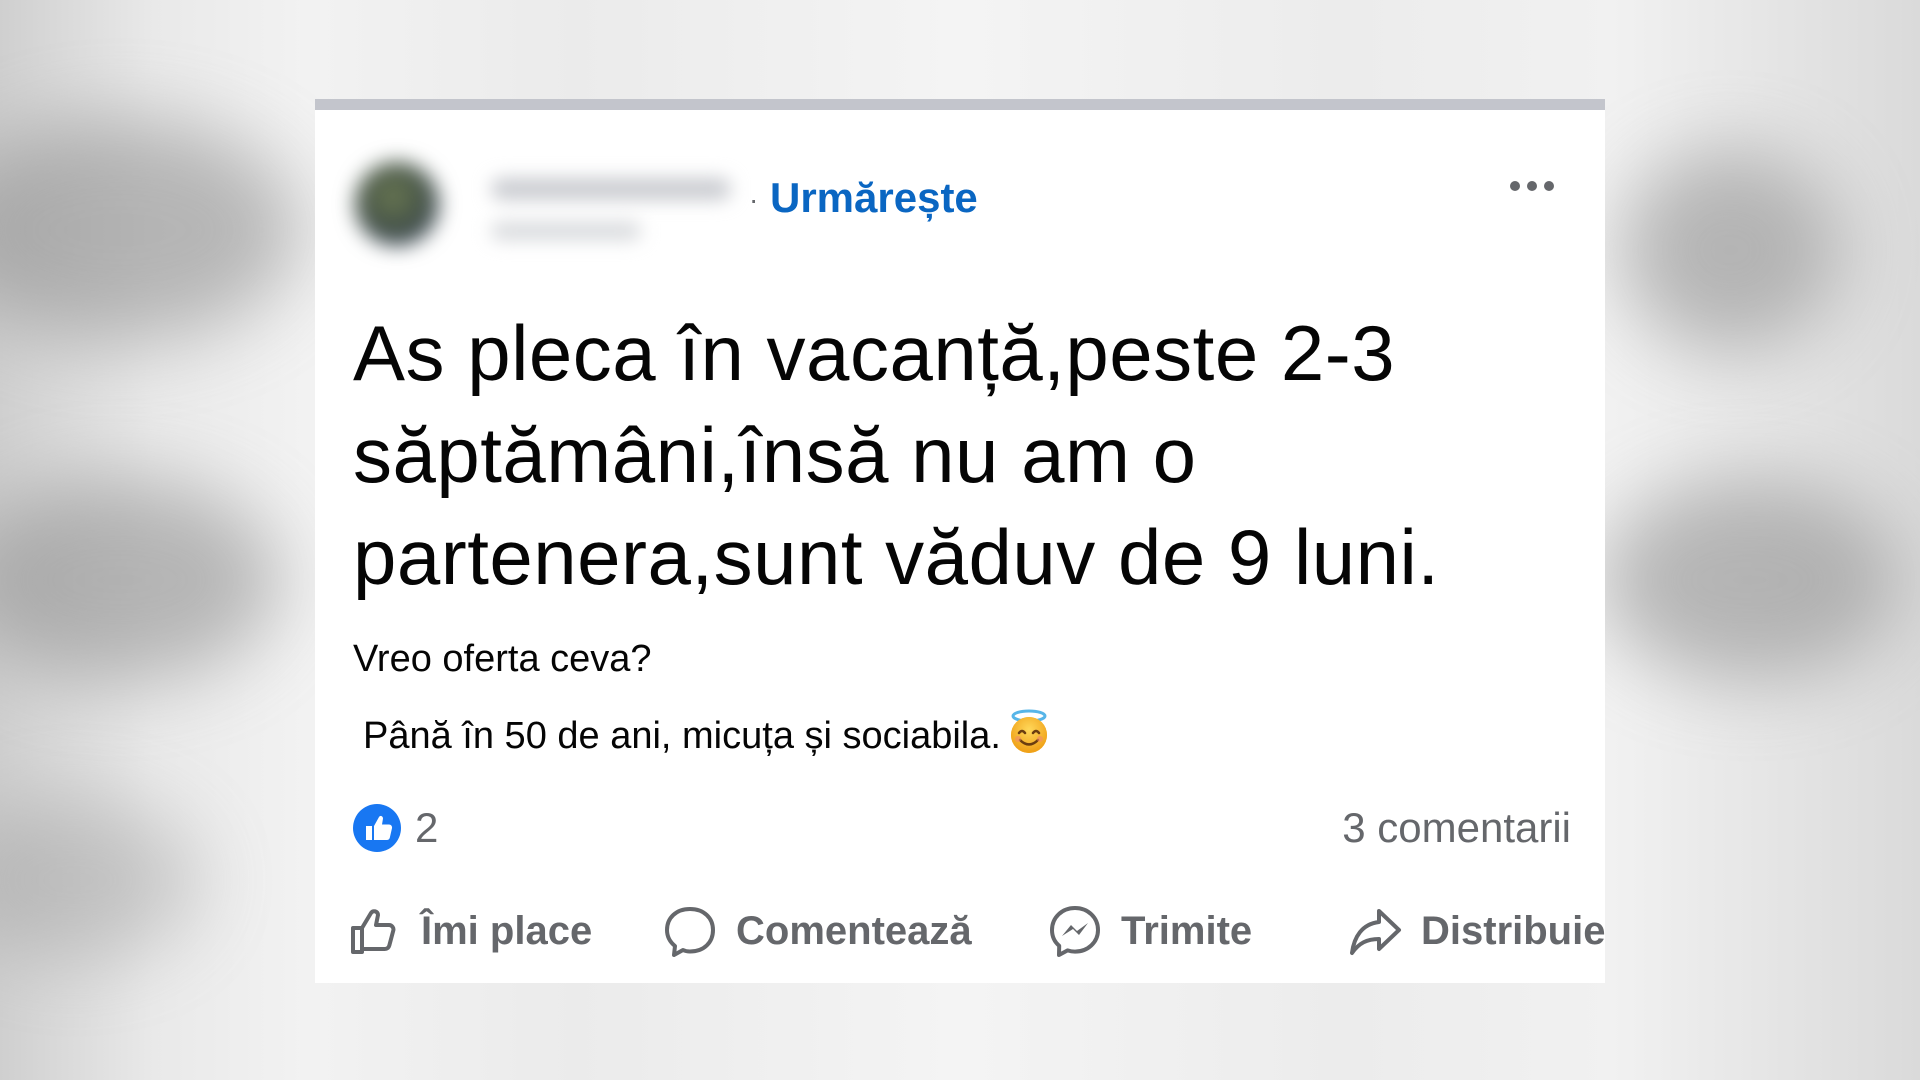 The width and height of the screenshot is (1920, 1080). I want to click on post-text-line: As pleca în vacanță,peste 2-3, so click(874, 353).